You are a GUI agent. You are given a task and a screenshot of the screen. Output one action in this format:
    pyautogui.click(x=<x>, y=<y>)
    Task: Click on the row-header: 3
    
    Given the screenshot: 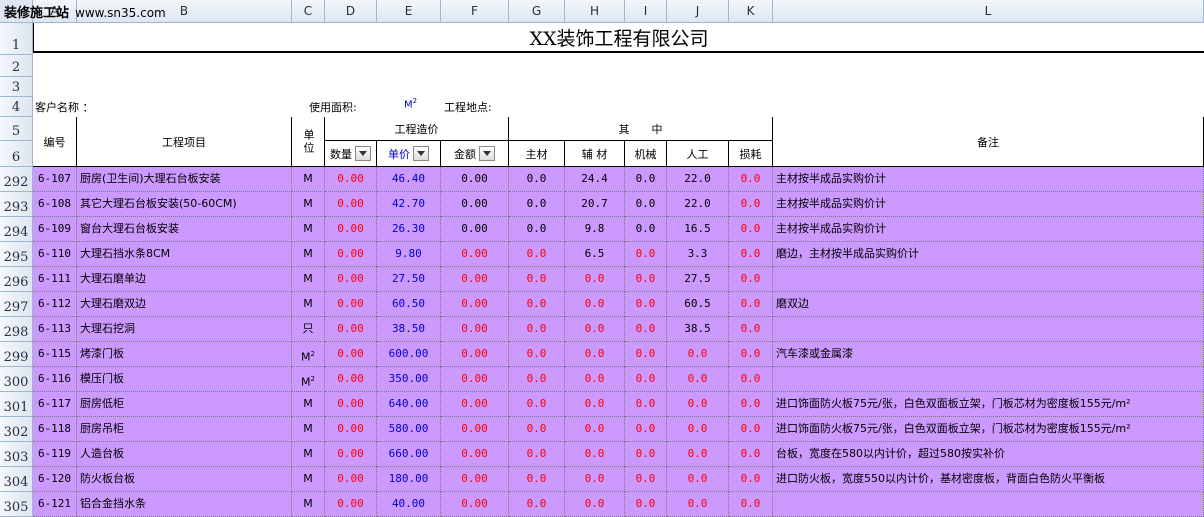 What is the action you would take?
    pyautogui.click(x=16, y=87)
    